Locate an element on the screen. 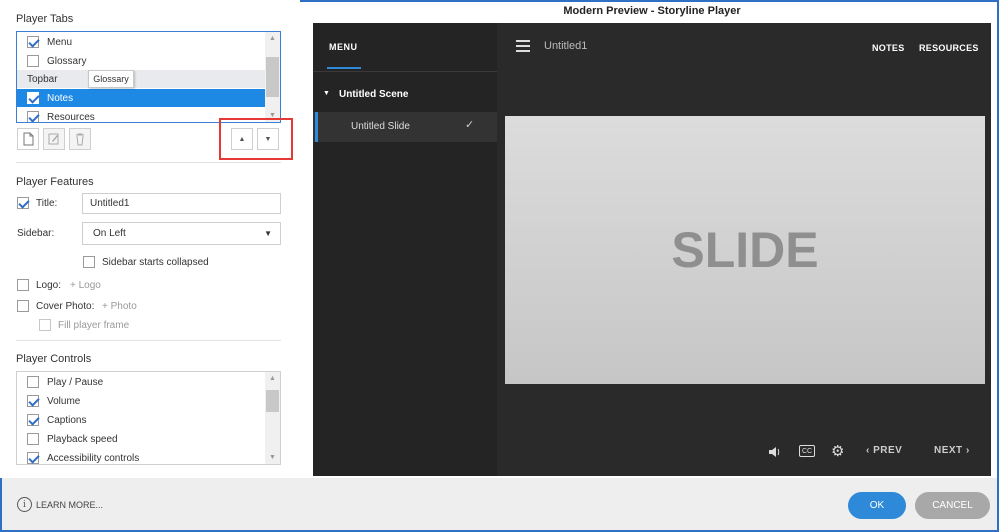 This screenshot has width=999, height=532. add-logo-link: + Logo is located at coordinates (85, 285).